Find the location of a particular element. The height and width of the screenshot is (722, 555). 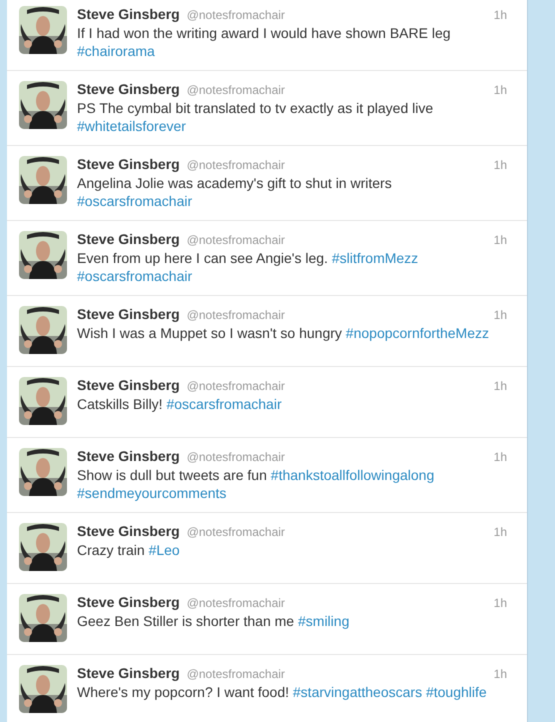

hashtag-link: #smiling is located at coordinates (324, 621).